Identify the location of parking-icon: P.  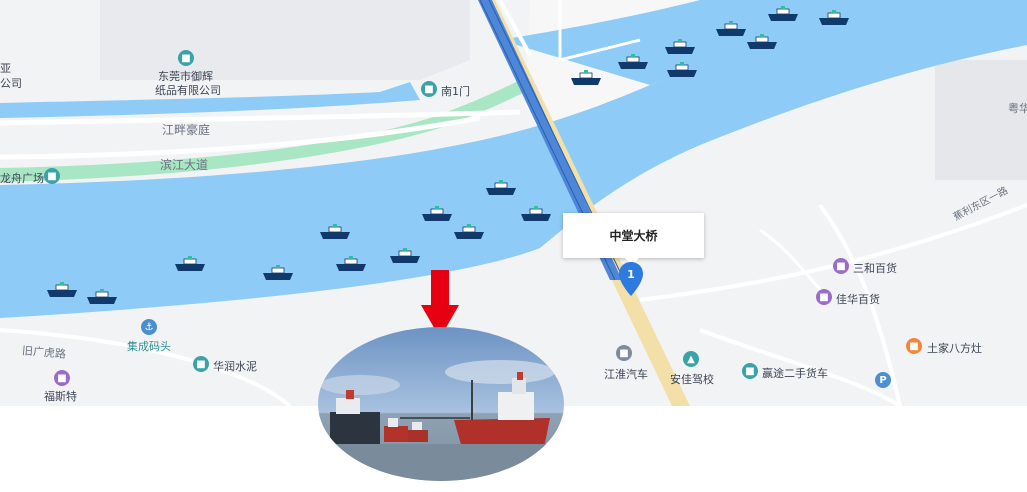
(883, 380).